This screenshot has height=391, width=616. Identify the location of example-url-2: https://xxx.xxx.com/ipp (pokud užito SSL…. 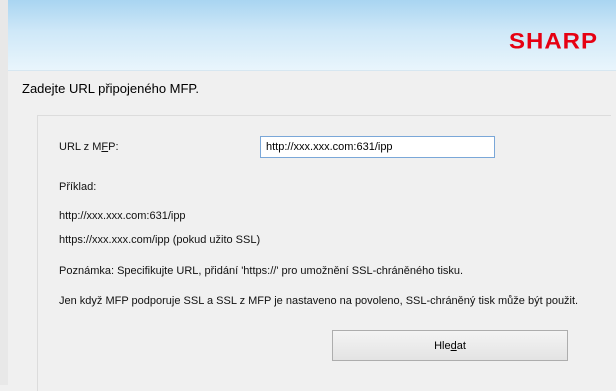
(160, 240).